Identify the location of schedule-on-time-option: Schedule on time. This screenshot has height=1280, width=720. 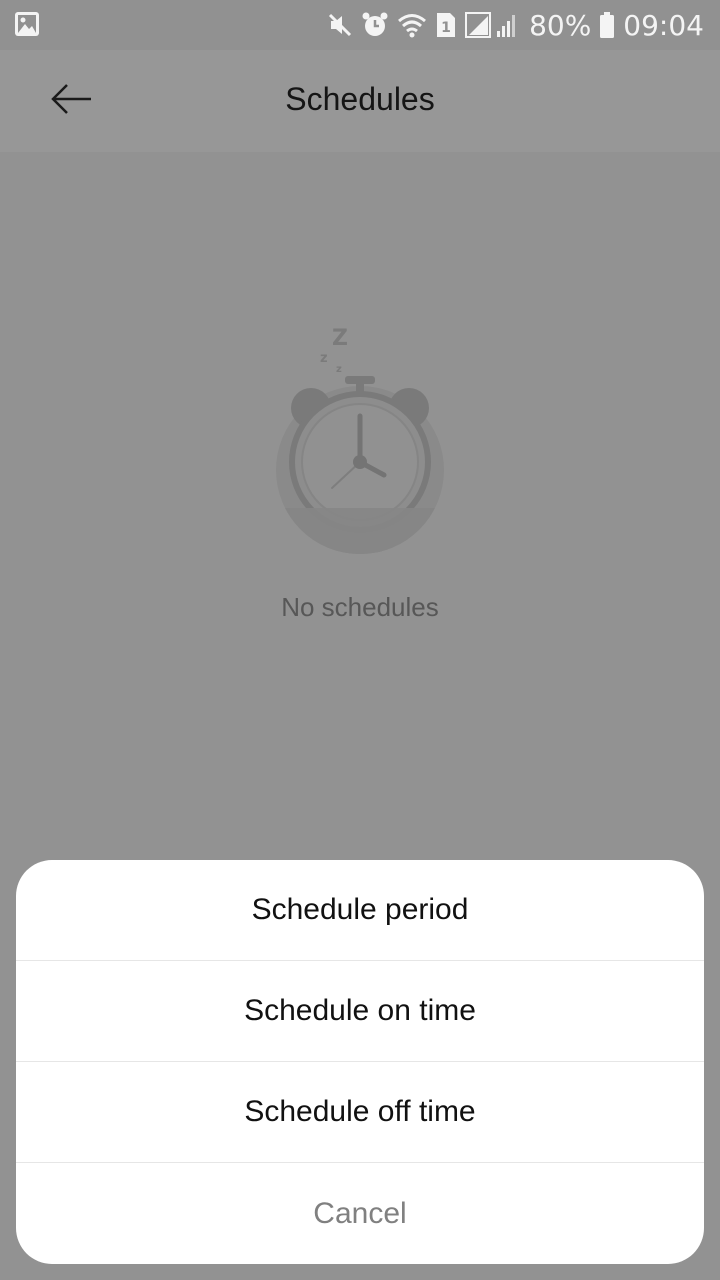
(360, 1011).